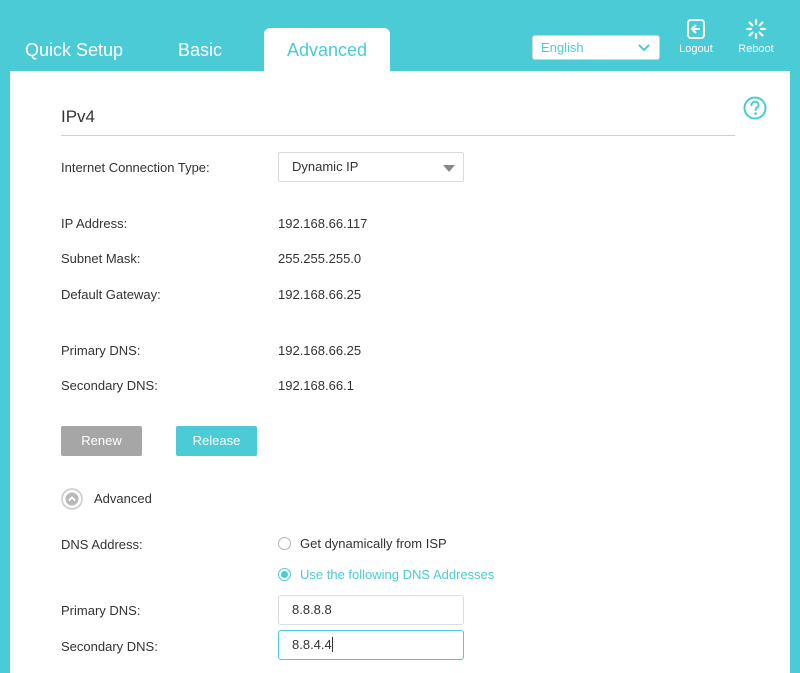 The image size is (800, 673). What do you see at coordinates (312, 609) in the screenshot?
I see `primary-dns-input-value: 8.8.8.8` at bounding box center [312, 609].